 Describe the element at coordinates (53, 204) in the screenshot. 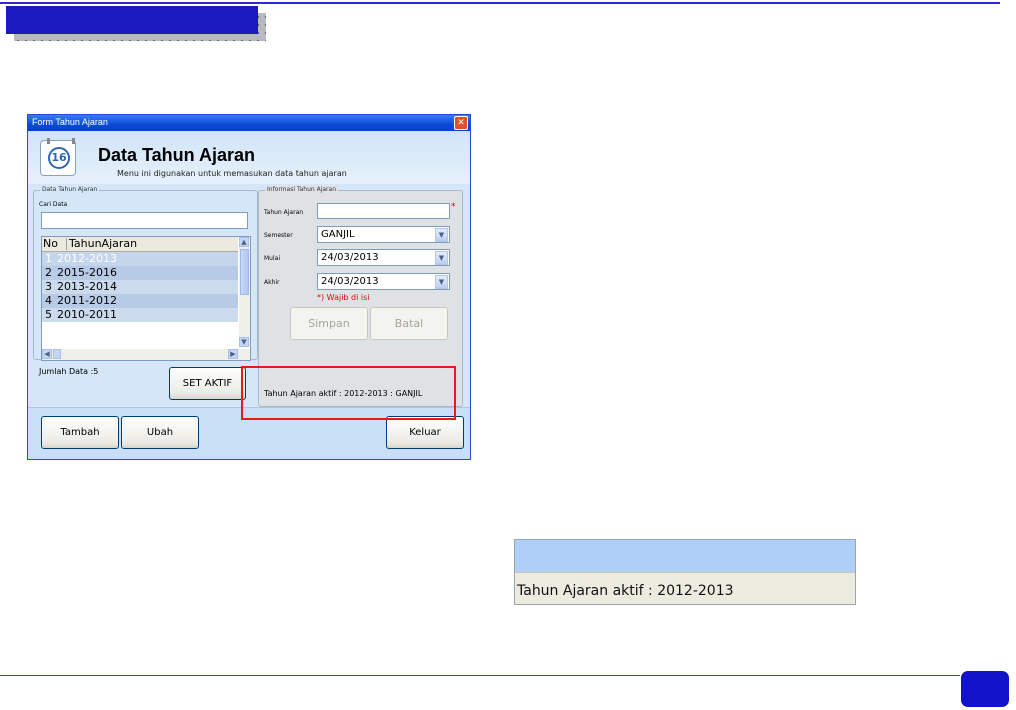

I see `search-label: Cari Data` at that location.